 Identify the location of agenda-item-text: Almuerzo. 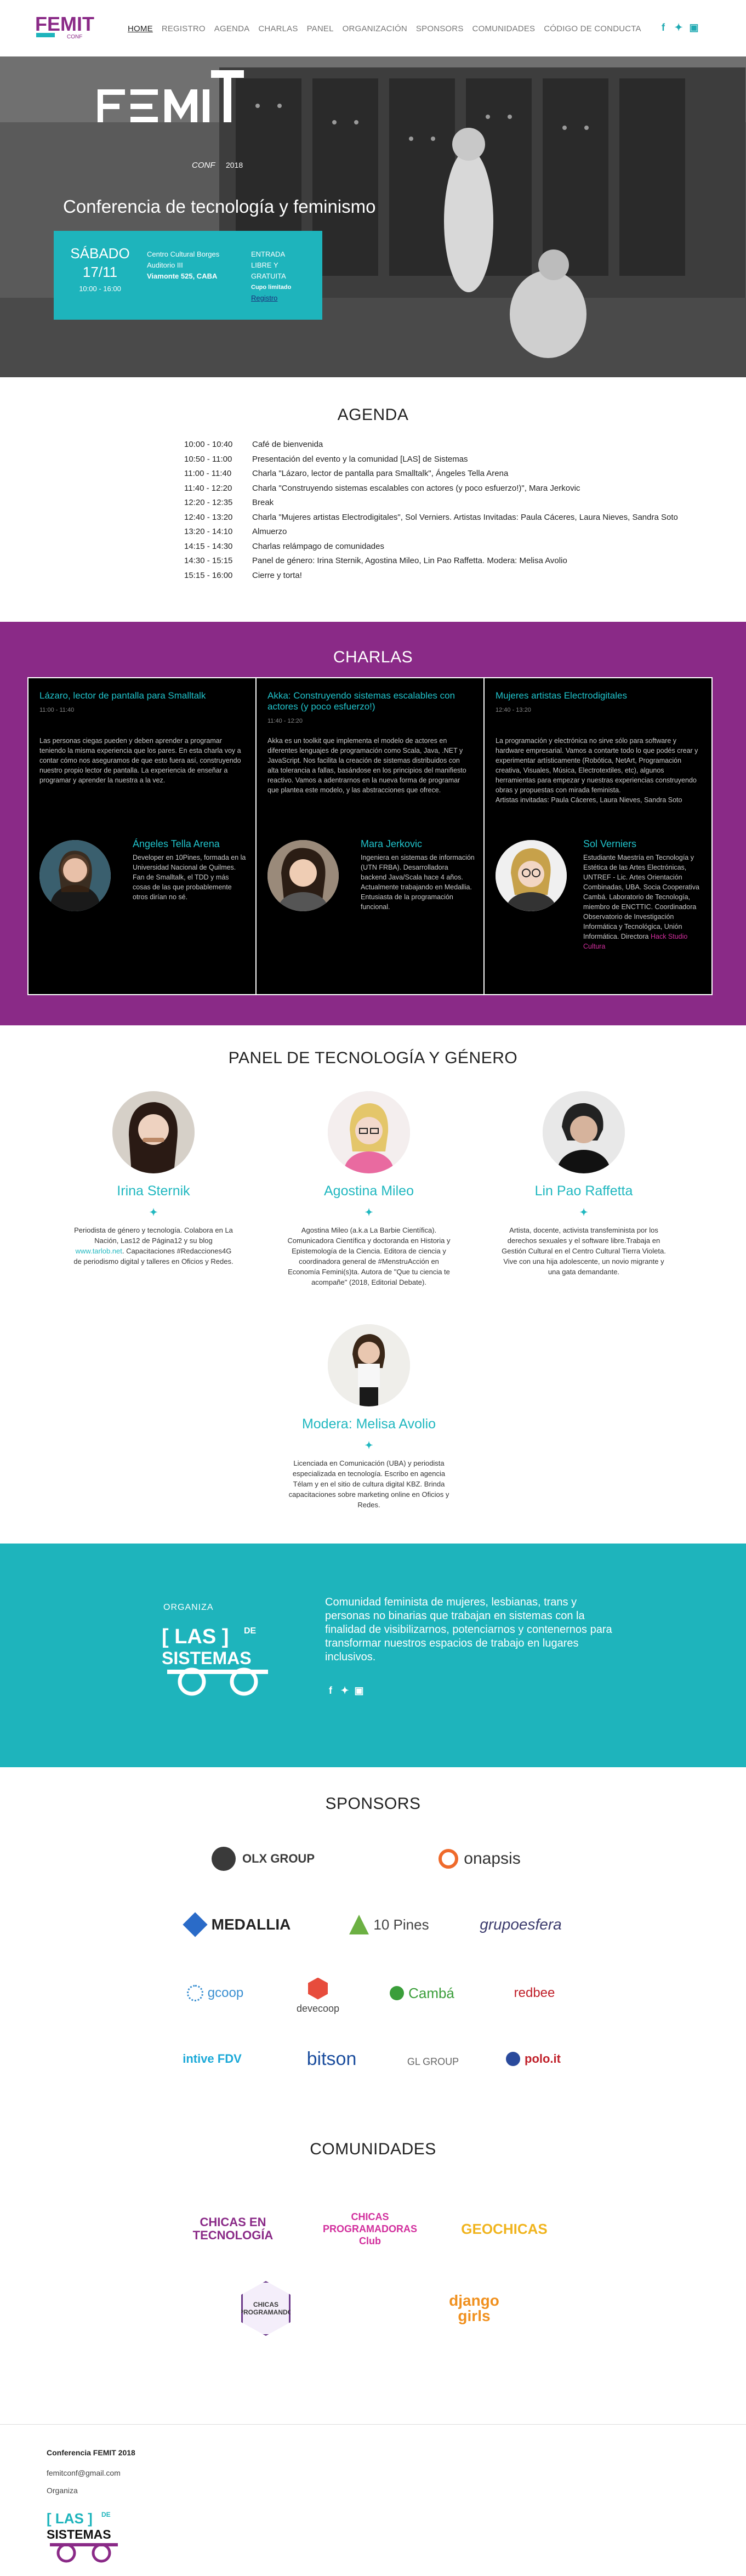
(269, 531).